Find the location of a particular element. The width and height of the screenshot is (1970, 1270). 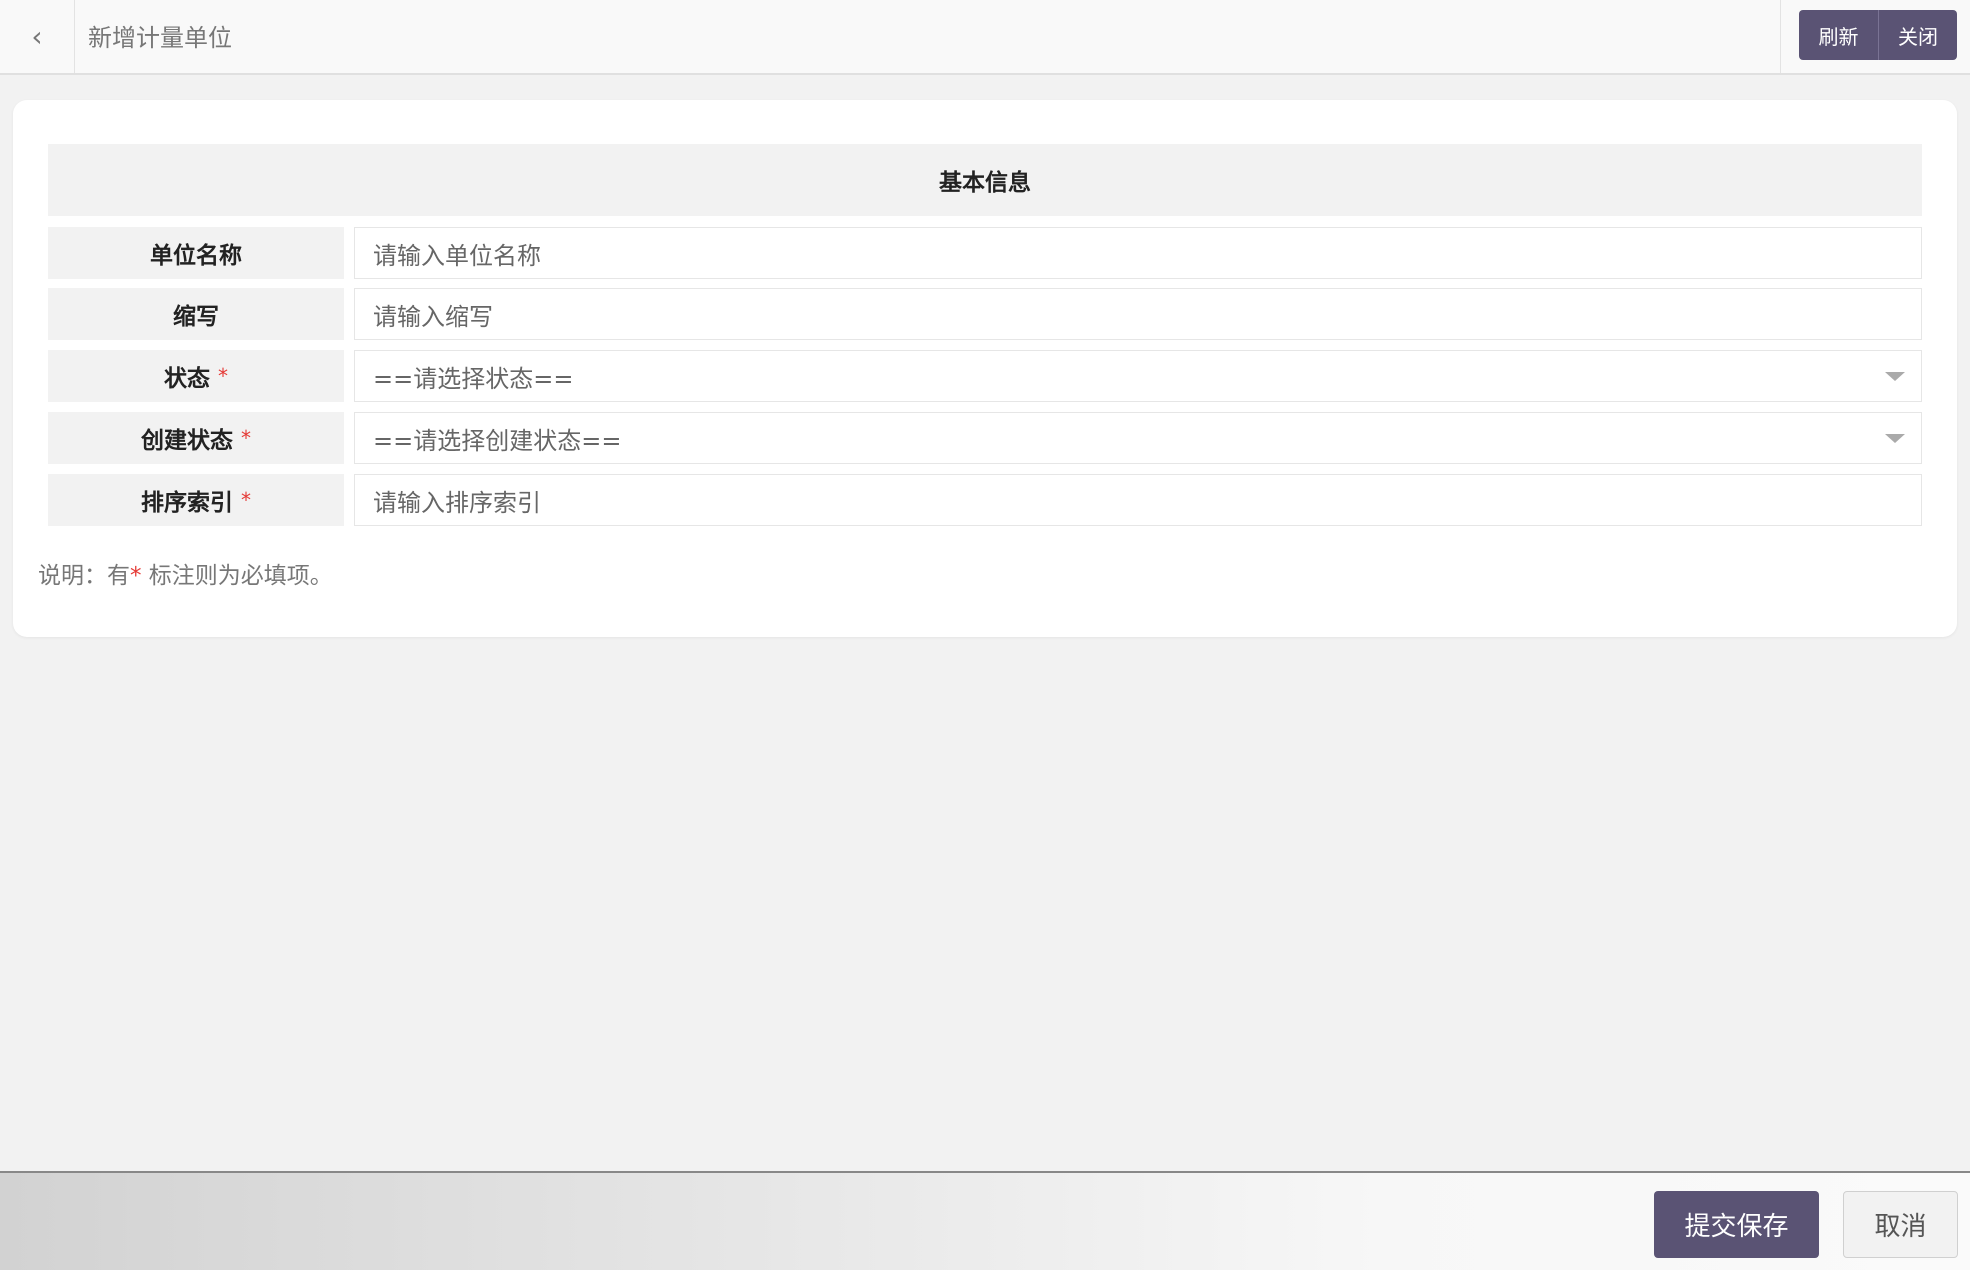

sort-index-input: 请输入排序索引 is located at coordinates (1138, 500).